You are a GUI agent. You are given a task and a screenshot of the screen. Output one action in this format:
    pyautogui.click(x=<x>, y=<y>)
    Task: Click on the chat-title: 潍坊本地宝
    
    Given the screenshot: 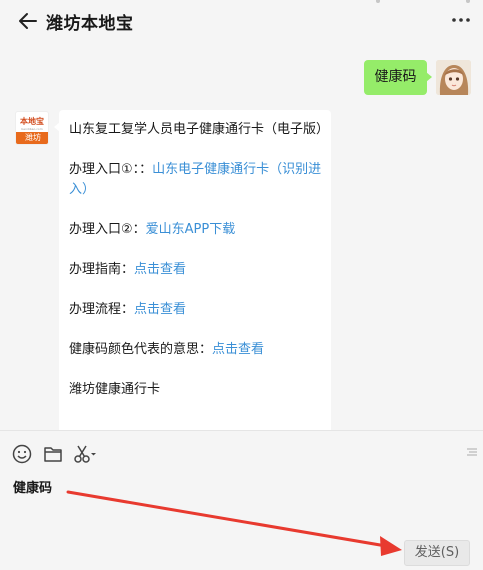 What is the action you would take?
    pyautogui.click(x=90, y=24)
    